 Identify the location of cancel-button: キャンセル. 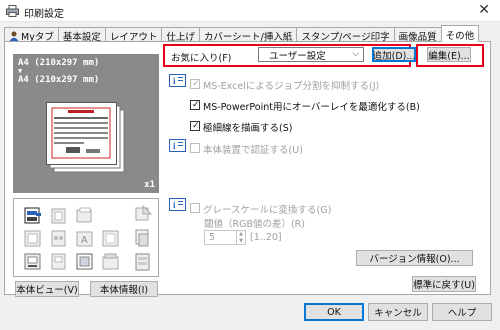
(398, 312).